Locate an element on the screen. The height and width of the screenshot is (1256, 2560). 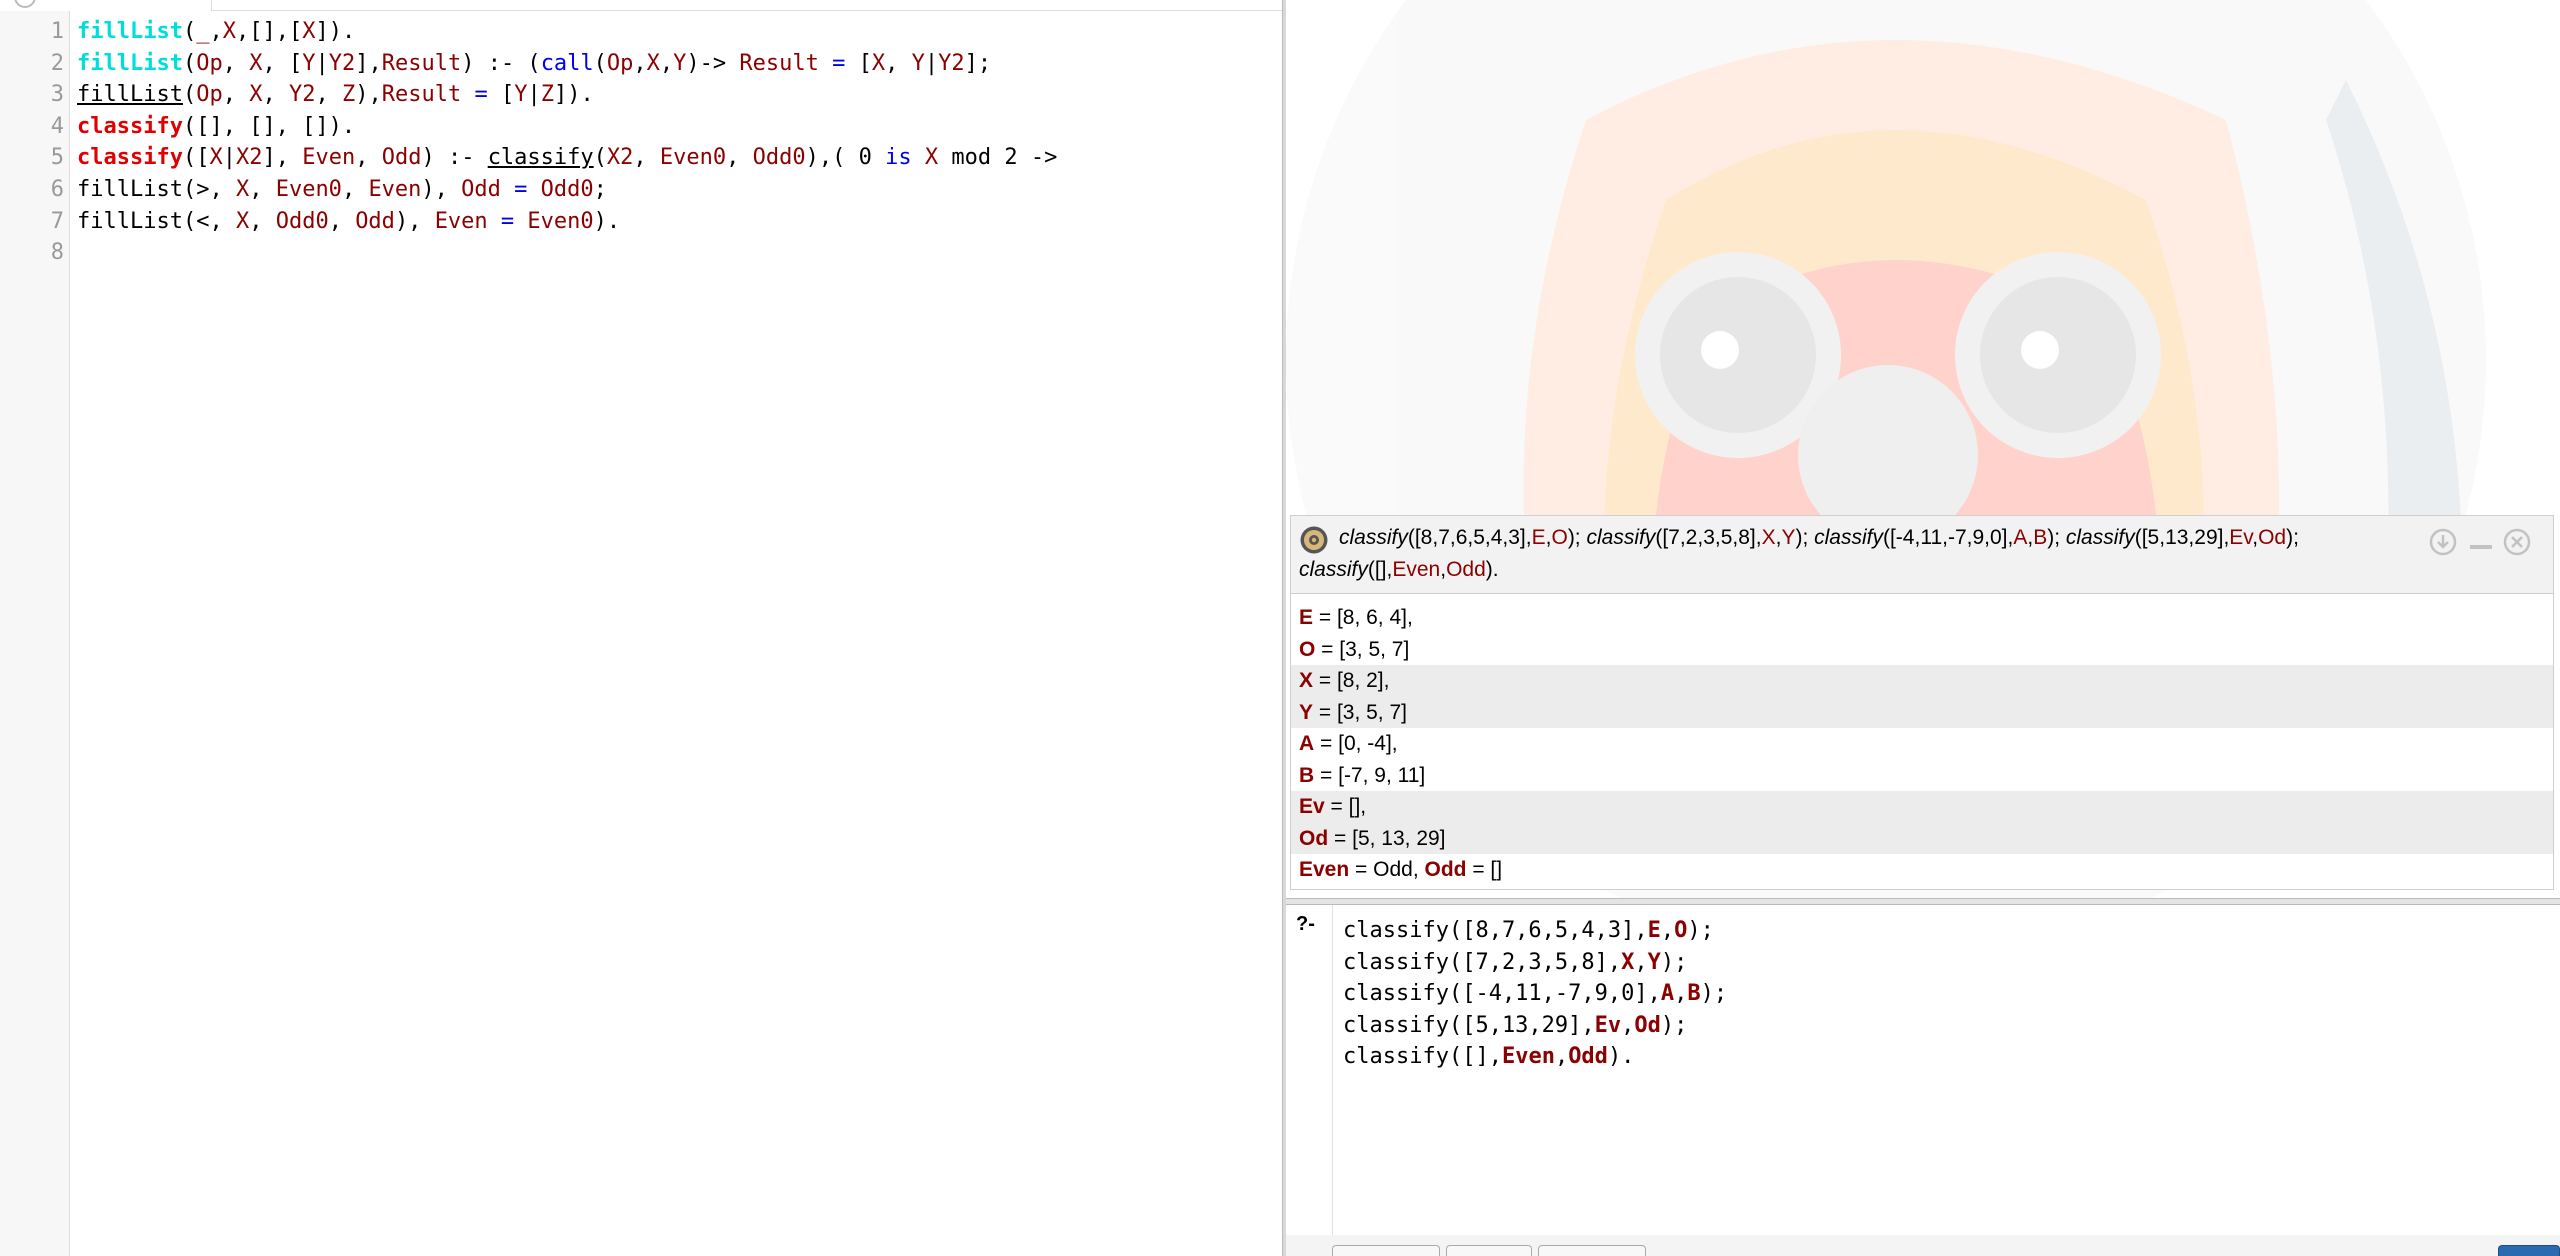
answer-variable: X is located at coordinates (1306, 680).